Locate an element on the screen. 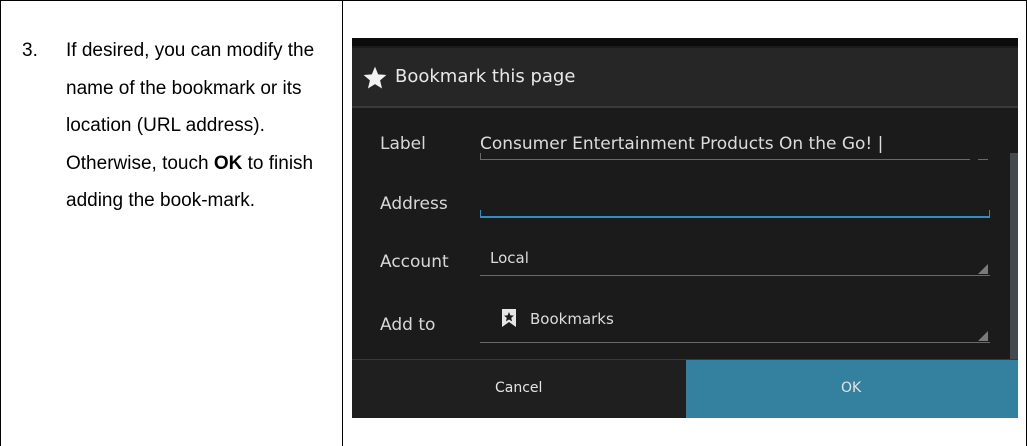 The width and height of the screenshot is (1027, 446). dialog-title: Bookmark this page is located at coordinates (485, 76).